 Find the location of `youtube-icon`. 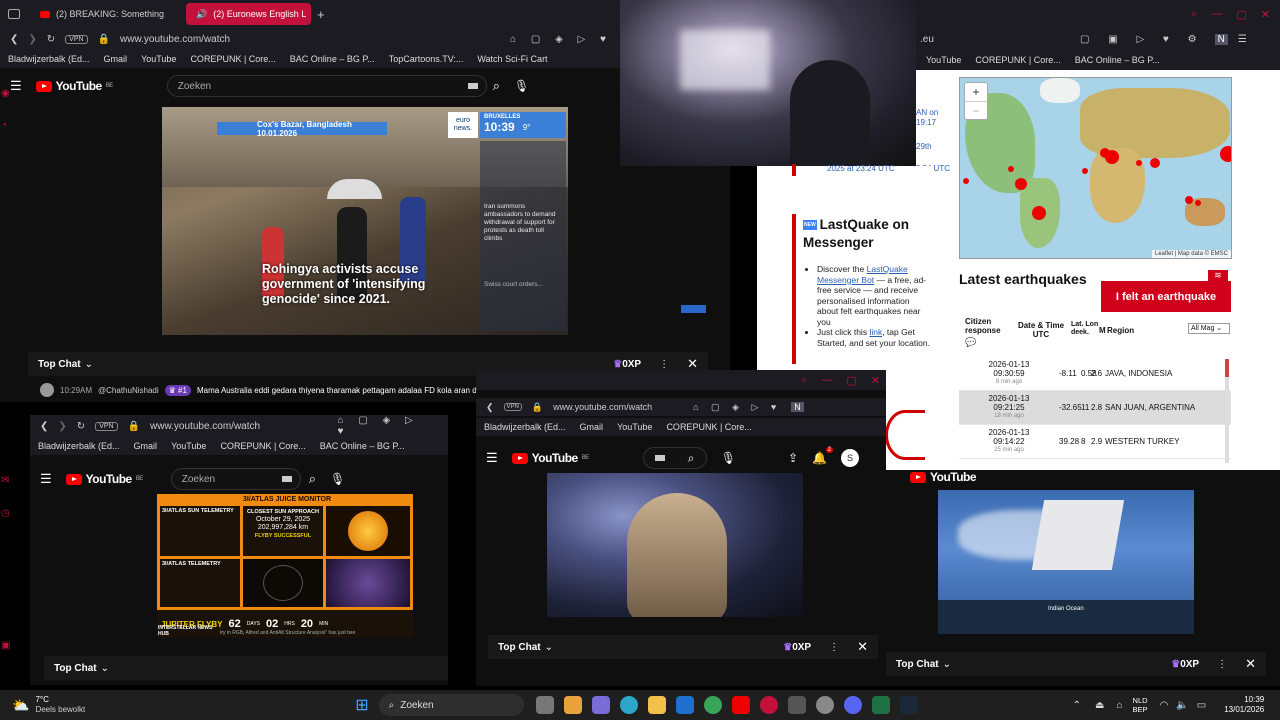

youtube-icon is located at coordinates (740, 705).